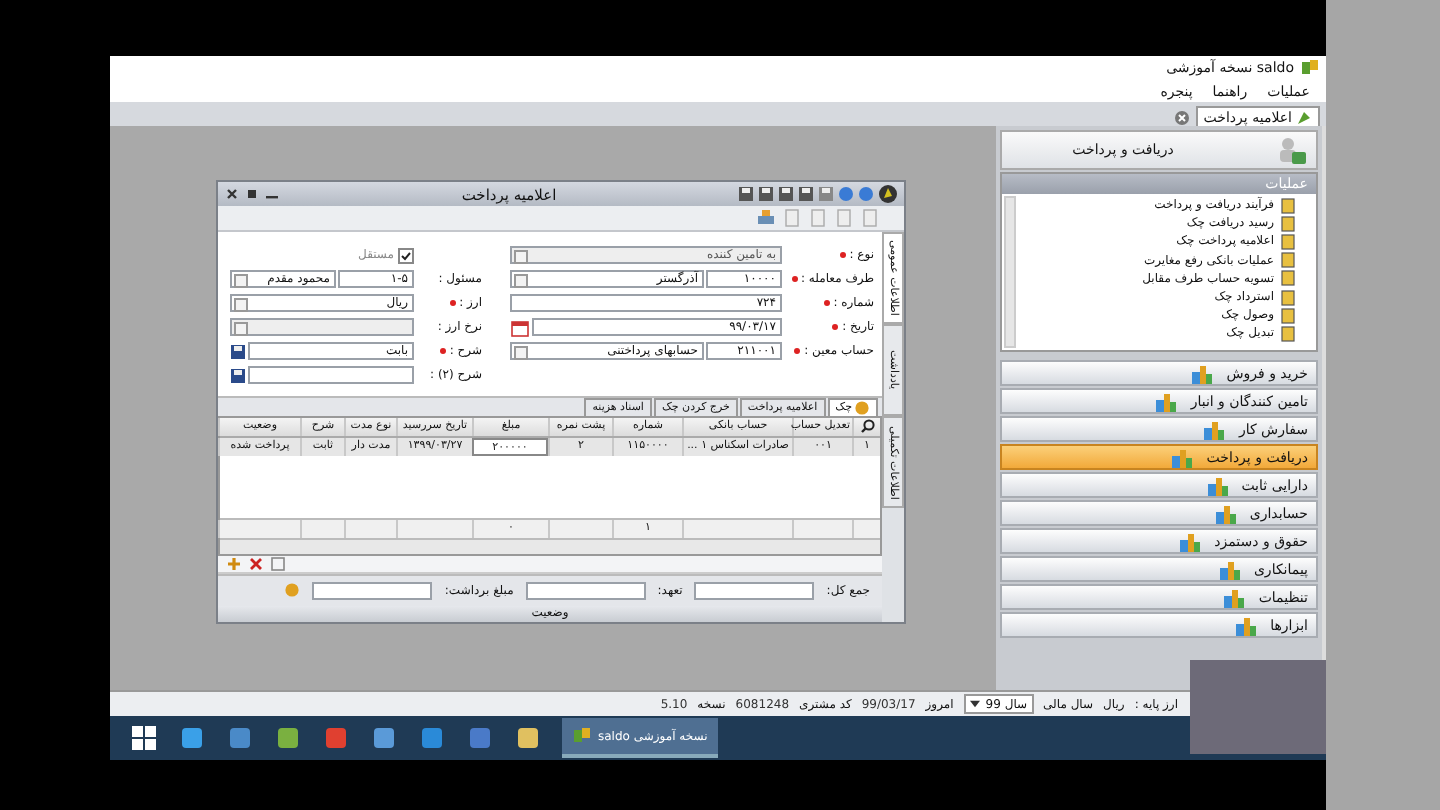 The height and width of the screenshot is (810, 1440). Describe the element at coordinates (144, 738) in the screenshot. I see `windows-logo-icon` at that location.